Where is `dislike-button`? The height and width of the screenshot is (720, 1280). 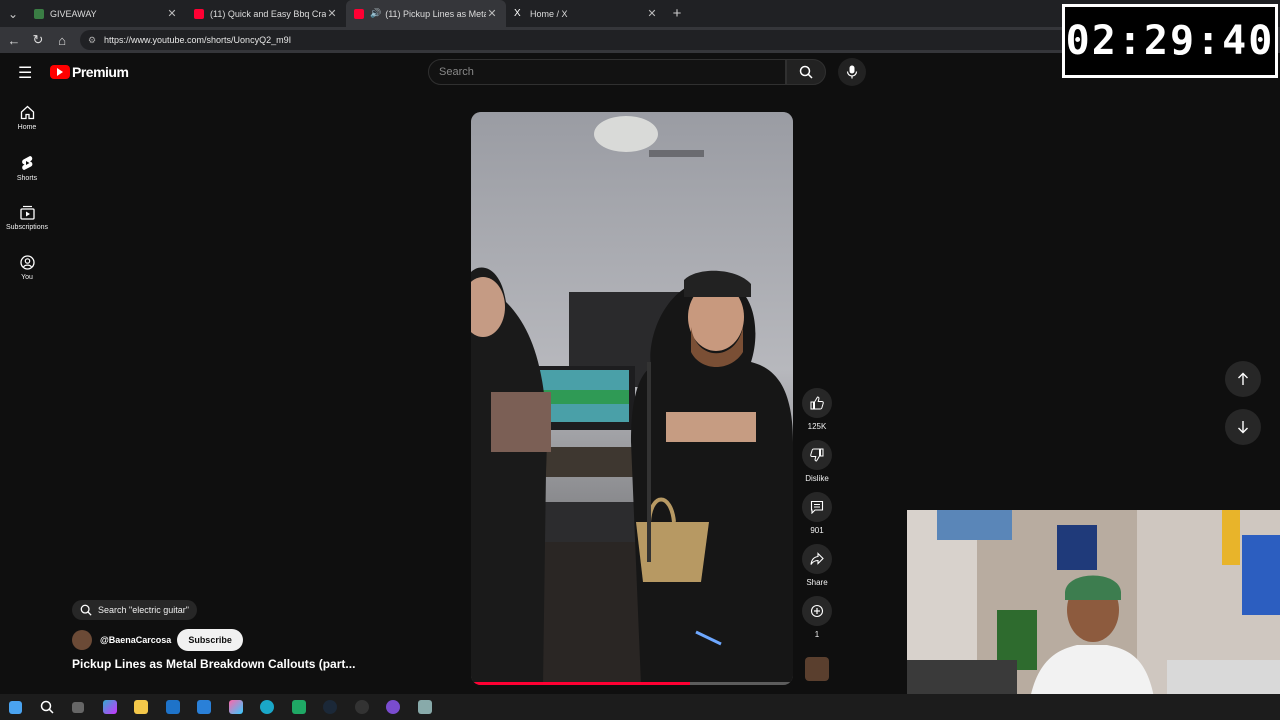
dislike-button is located at coordinates (817, 455).